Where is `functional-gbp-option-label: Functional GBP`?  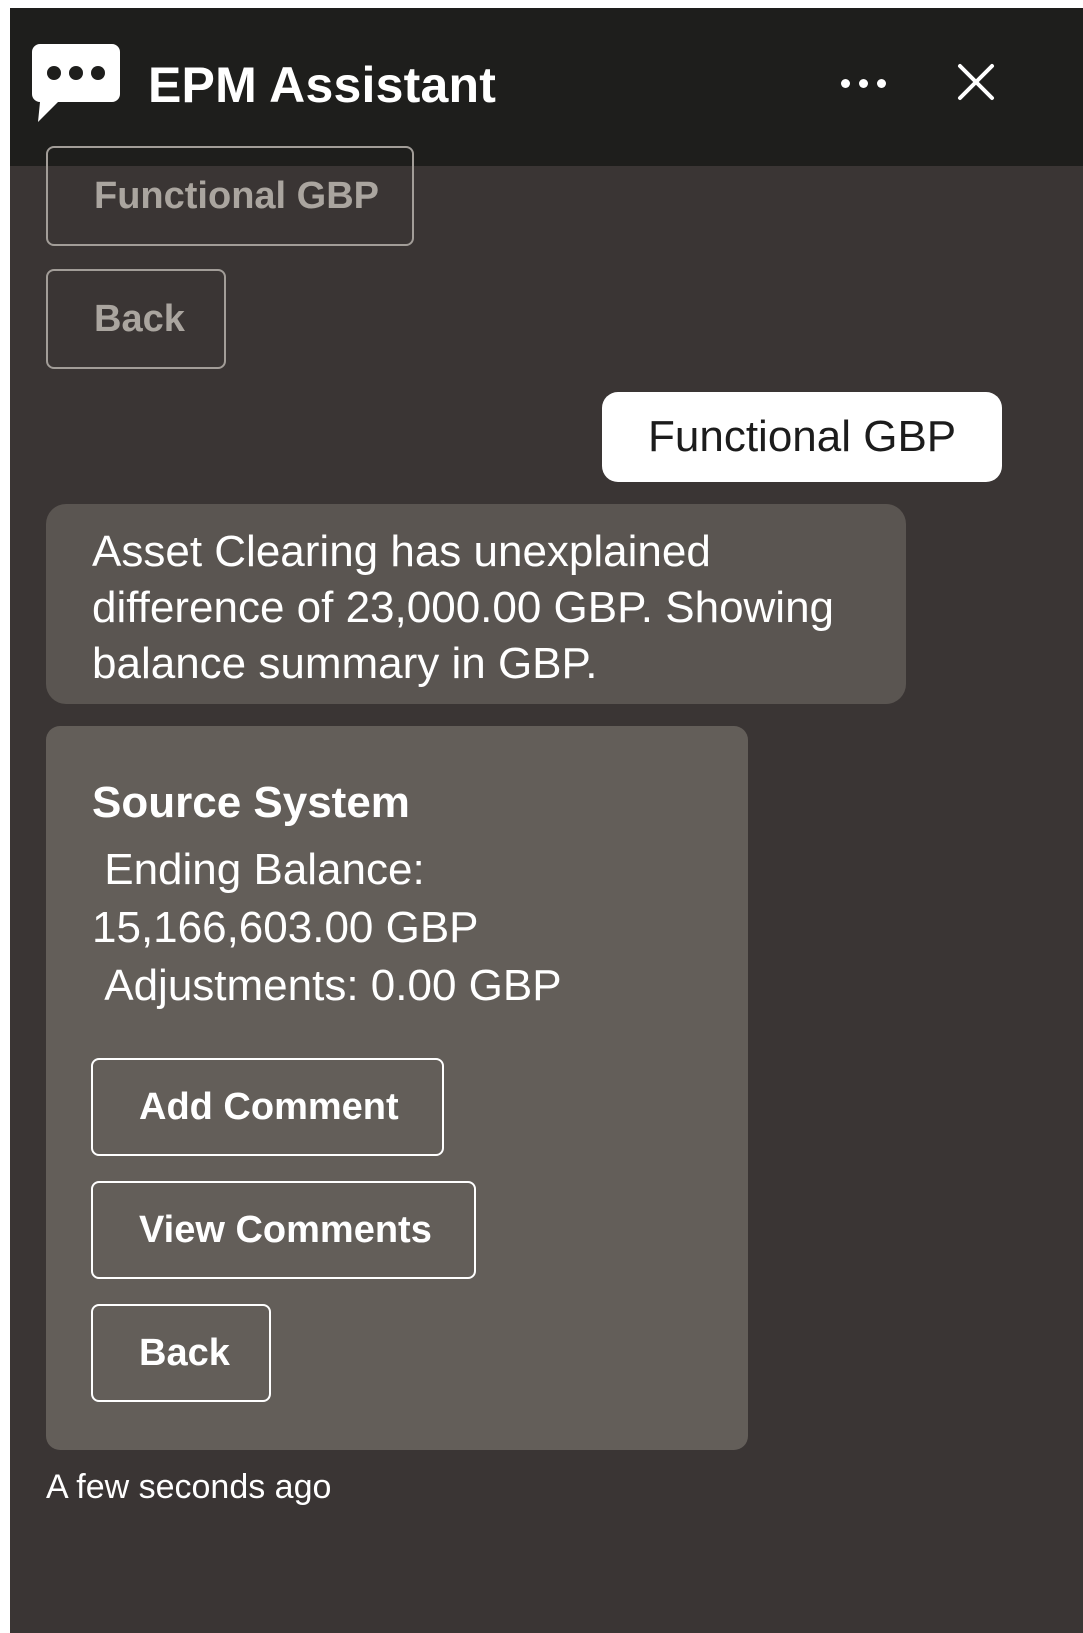 functional-gbp-option-label: Functional GBP is located at coordinates (236, 195).